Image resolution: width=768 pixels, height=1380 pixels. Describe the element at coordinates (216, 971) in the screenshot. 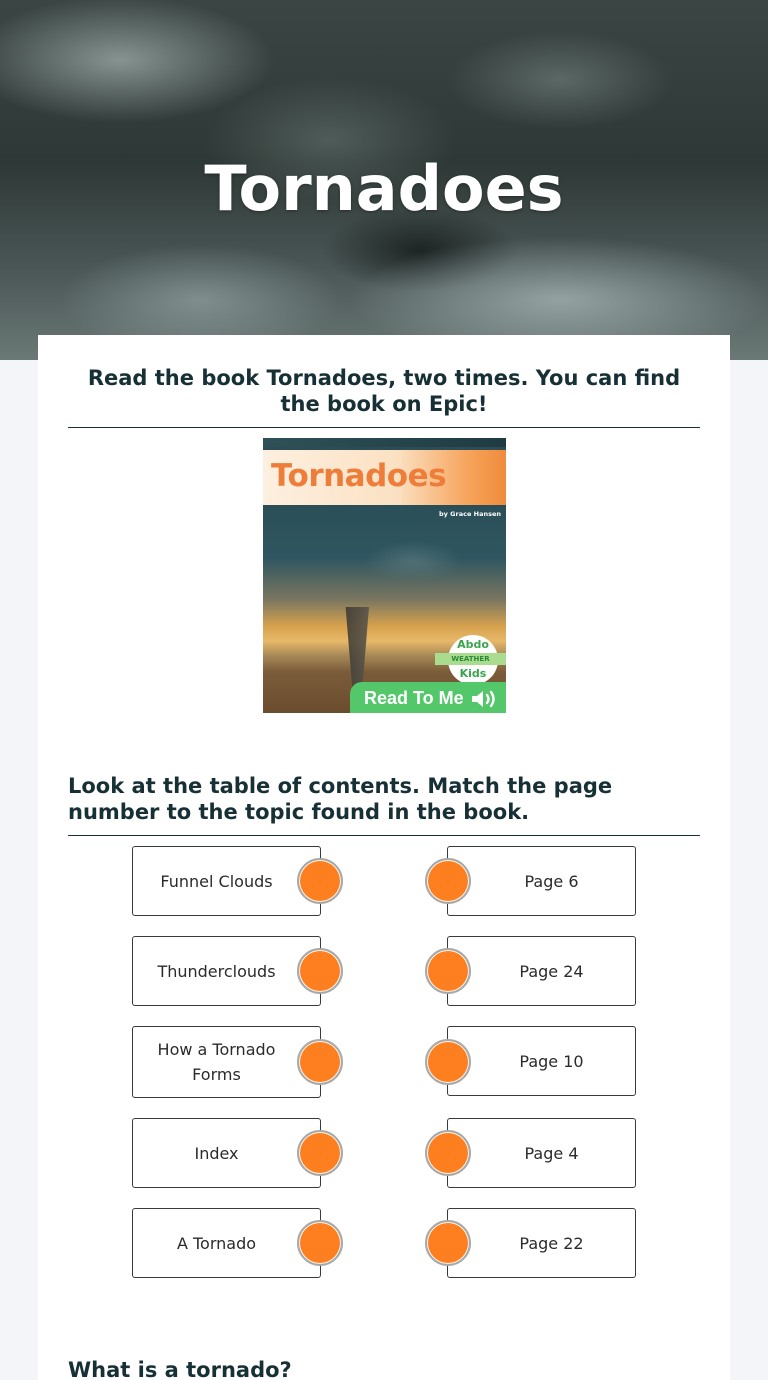

I see `topic-label: Thunderclouds` at that location.